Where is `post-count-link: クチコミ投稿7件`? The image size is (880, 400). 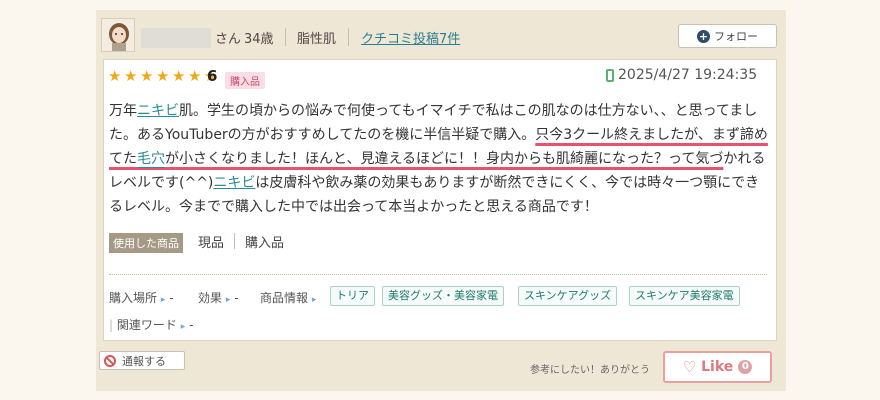
post-count-link: クチコミ投稿7件 is located at coordinates (410, 39).